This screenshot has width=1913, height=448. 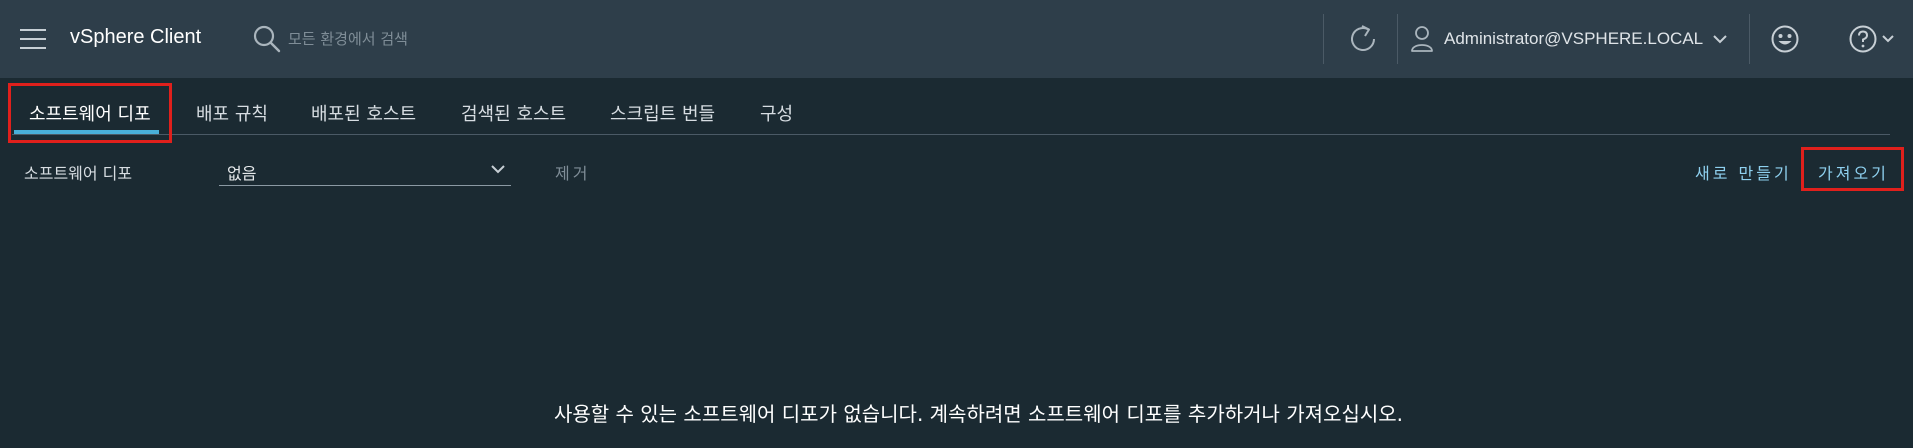 What do you see at coordinates (78, 173) in the screenshot?
I see `software-depot-label: 소프트웨어 디포` at bounding box center [78, 173].